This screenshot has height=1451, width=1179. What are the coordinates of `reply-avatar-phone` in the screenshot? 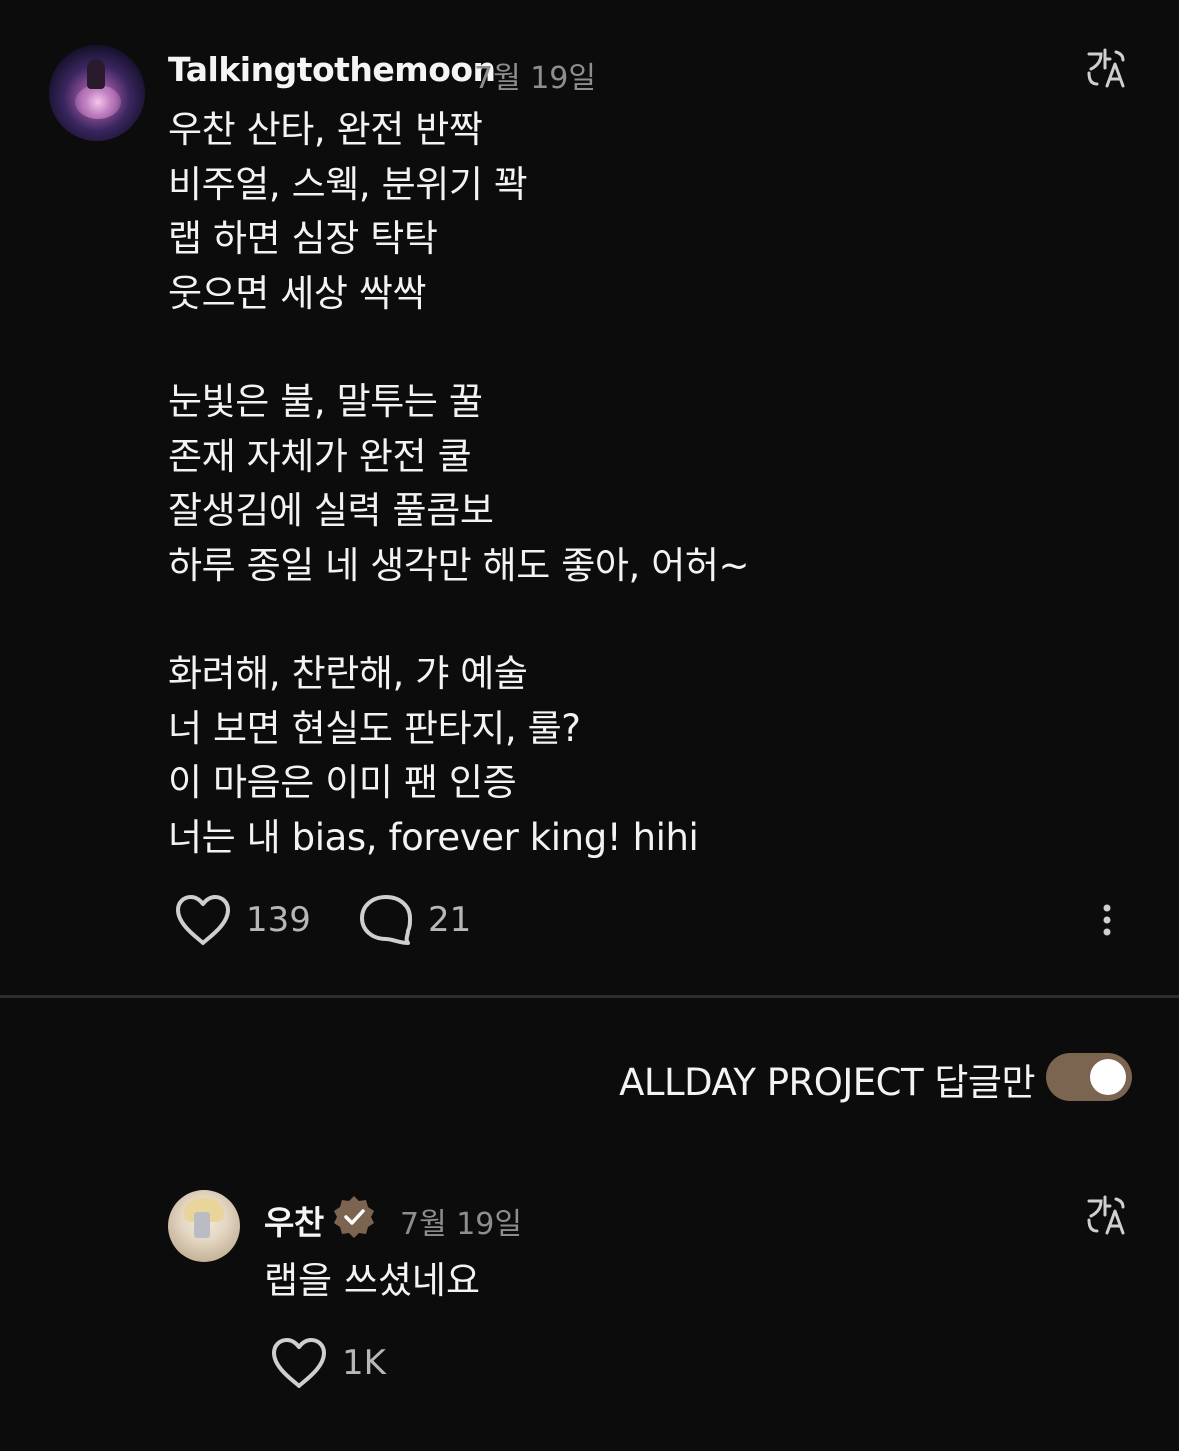 It's located at (202, 1225).